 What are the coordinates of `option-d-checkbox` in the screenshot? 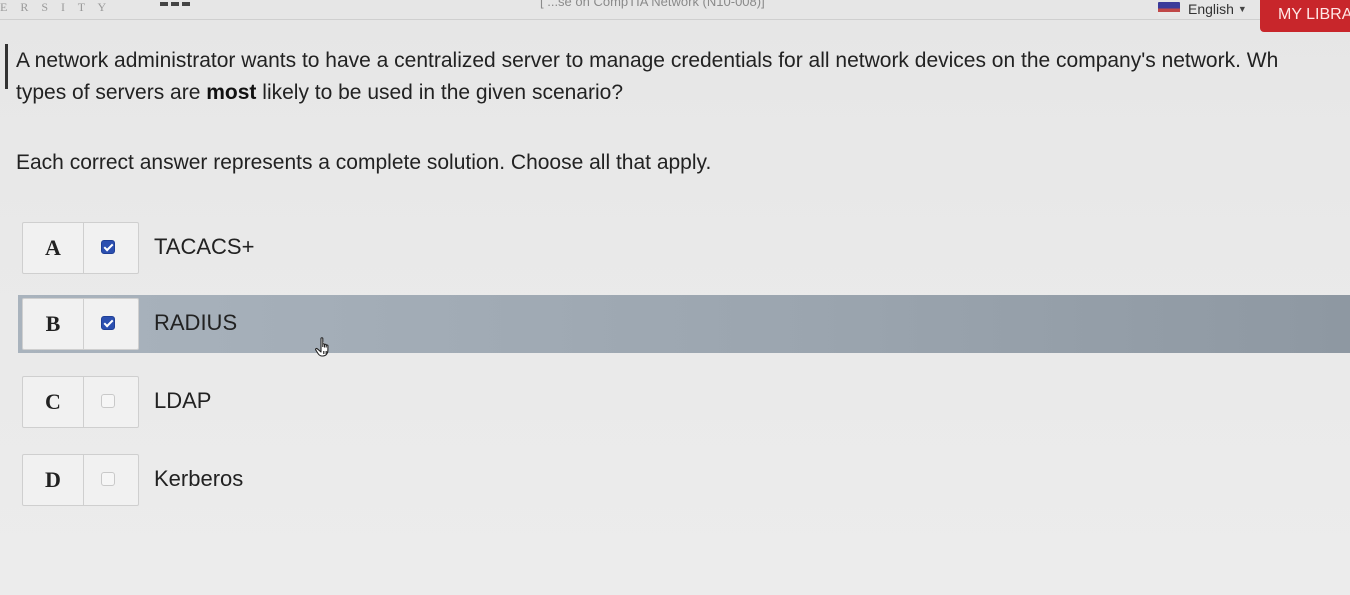 It's located at (108, 479).